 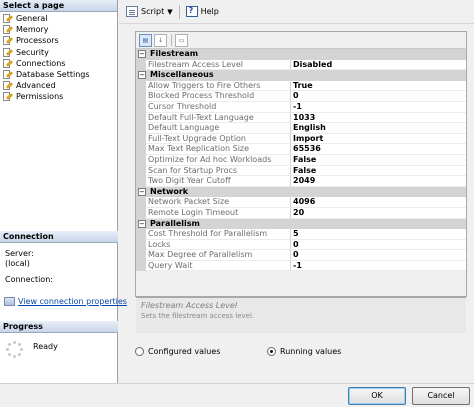 I want to click on property-row: Query Wait -1, so click(x=301, y=266).